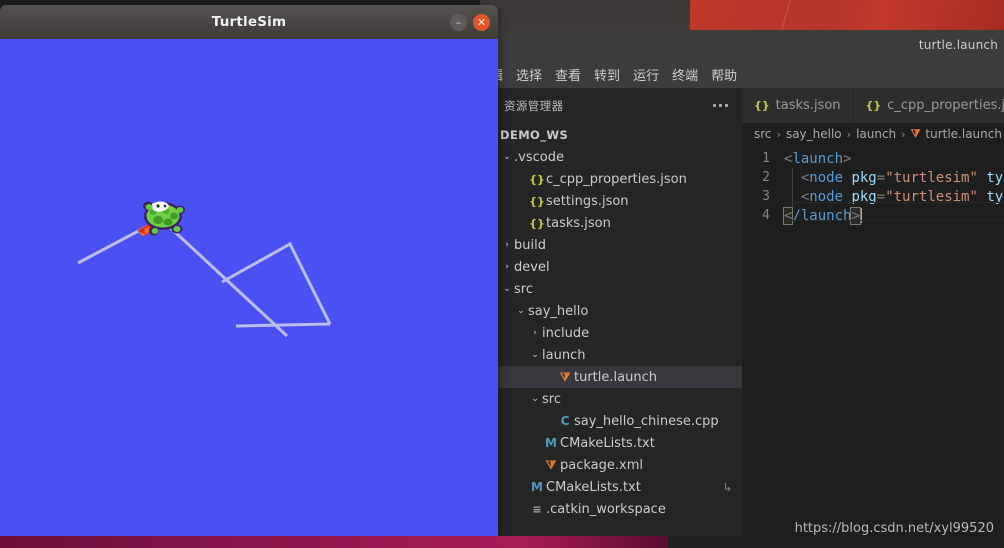 The image size is (1004, 548). Describe the element at coordinates (836, 542) in the screenshot. I see `desktop-bottom-filler` at that location.